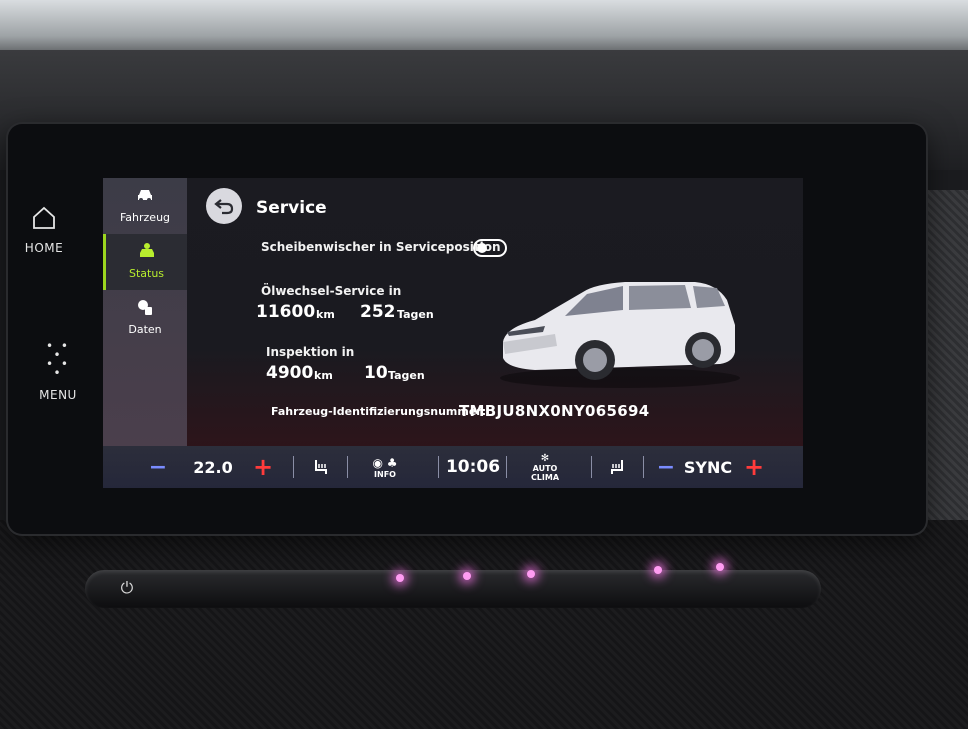 The height and width of the screenshot is (729, 968). What do you see at coordinates (754, 467) in the screenshot?
I see `right-temp-increase-button: +` at bounding box center [754, 467].